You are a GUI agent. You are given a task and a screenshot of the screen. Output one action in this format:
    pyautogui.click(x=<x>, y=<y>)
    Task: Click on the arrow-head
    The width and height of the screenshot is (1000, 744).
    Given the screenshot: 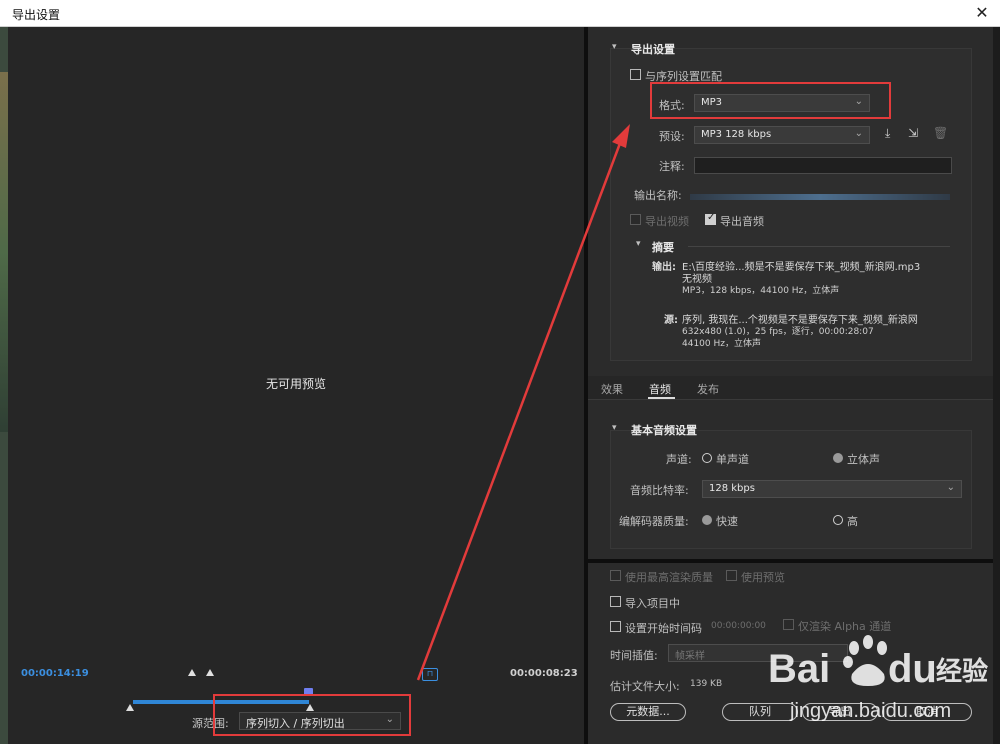 What is the action you would take?
    pyautogui.click(x=621, y=136)
    